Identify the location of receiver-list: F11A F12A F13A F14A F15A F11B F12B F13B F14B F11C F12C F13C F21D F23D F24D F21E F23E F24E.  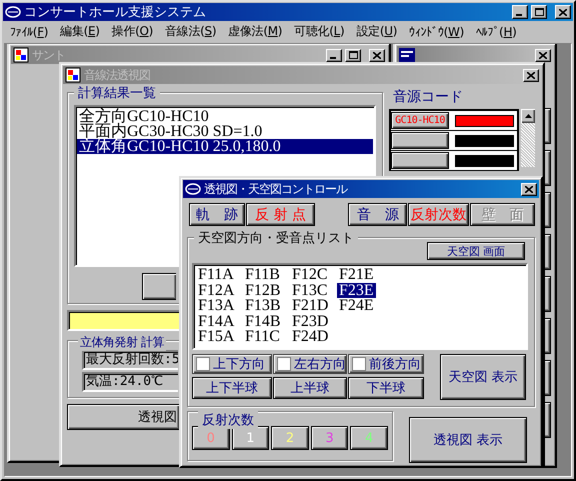
(360, 306).